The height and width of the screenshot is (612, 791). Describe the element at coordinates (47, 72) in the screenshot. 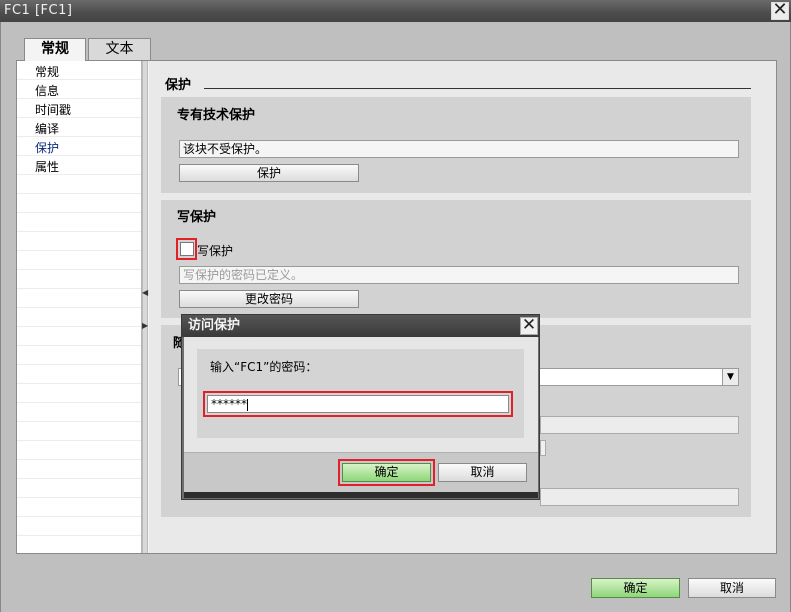

I see `nav-item-general: 常规` at that location.